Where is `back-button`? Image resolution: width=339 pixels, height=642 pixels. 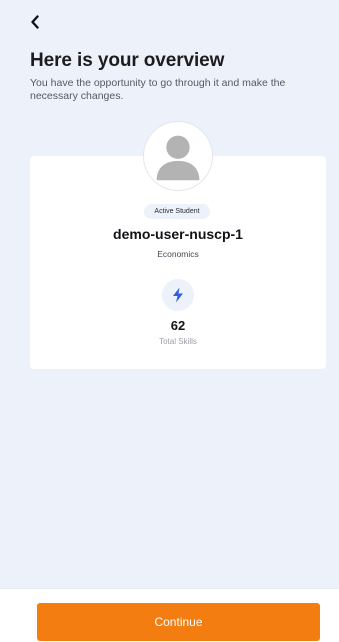
back-button is located at coordinates (35, 22).